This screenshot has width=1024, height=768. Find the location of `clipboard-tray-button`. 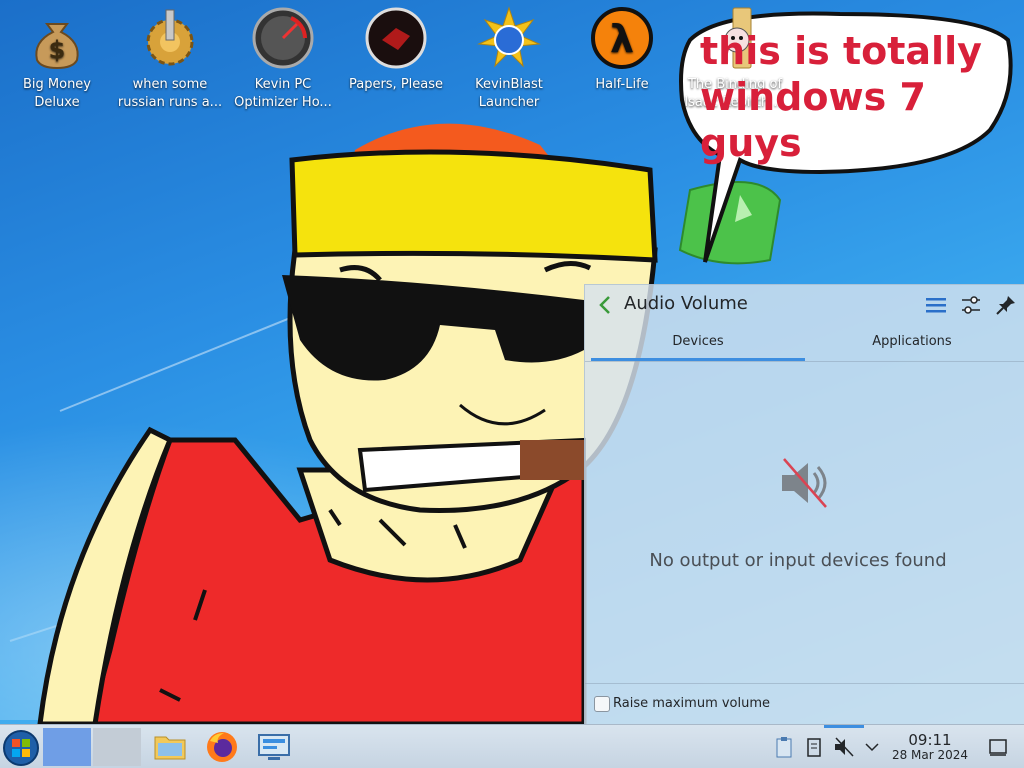

clipboard-tray-button is located at coordinates (784, 747).